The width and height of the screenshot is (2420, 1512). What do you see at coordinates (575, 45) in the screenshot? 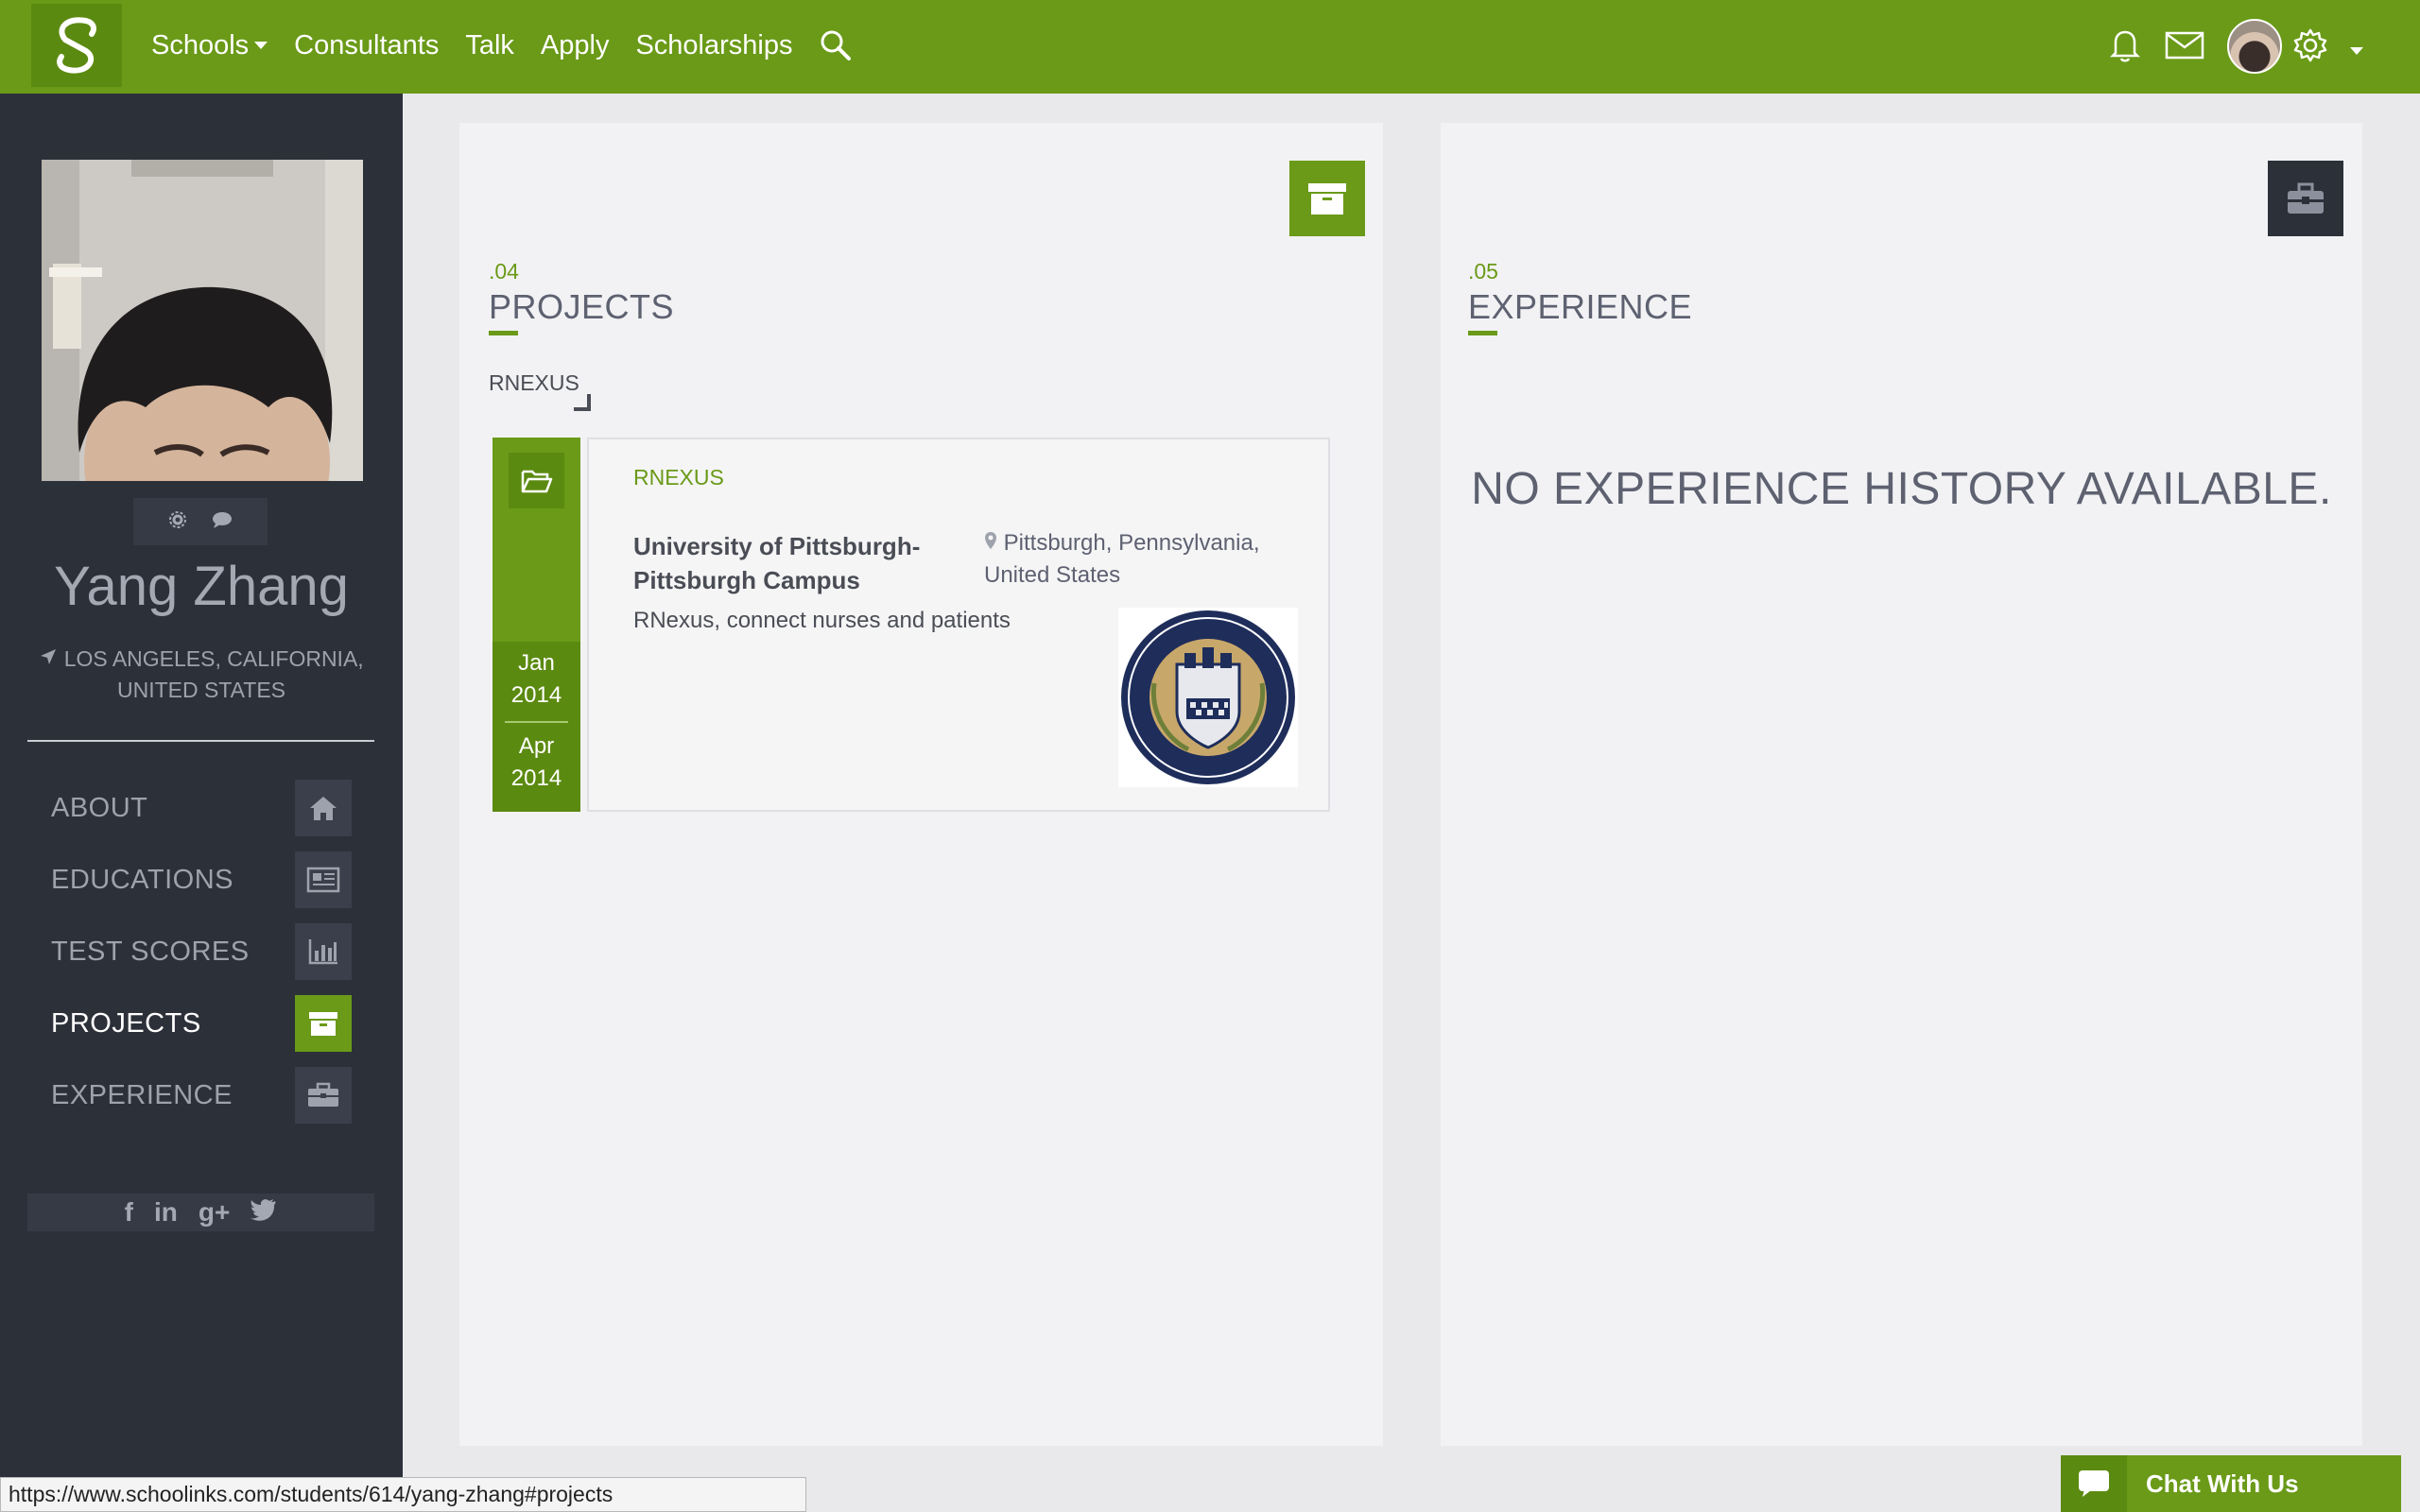
I see `nav-apply: Apply` at bounding box center [575, 45].